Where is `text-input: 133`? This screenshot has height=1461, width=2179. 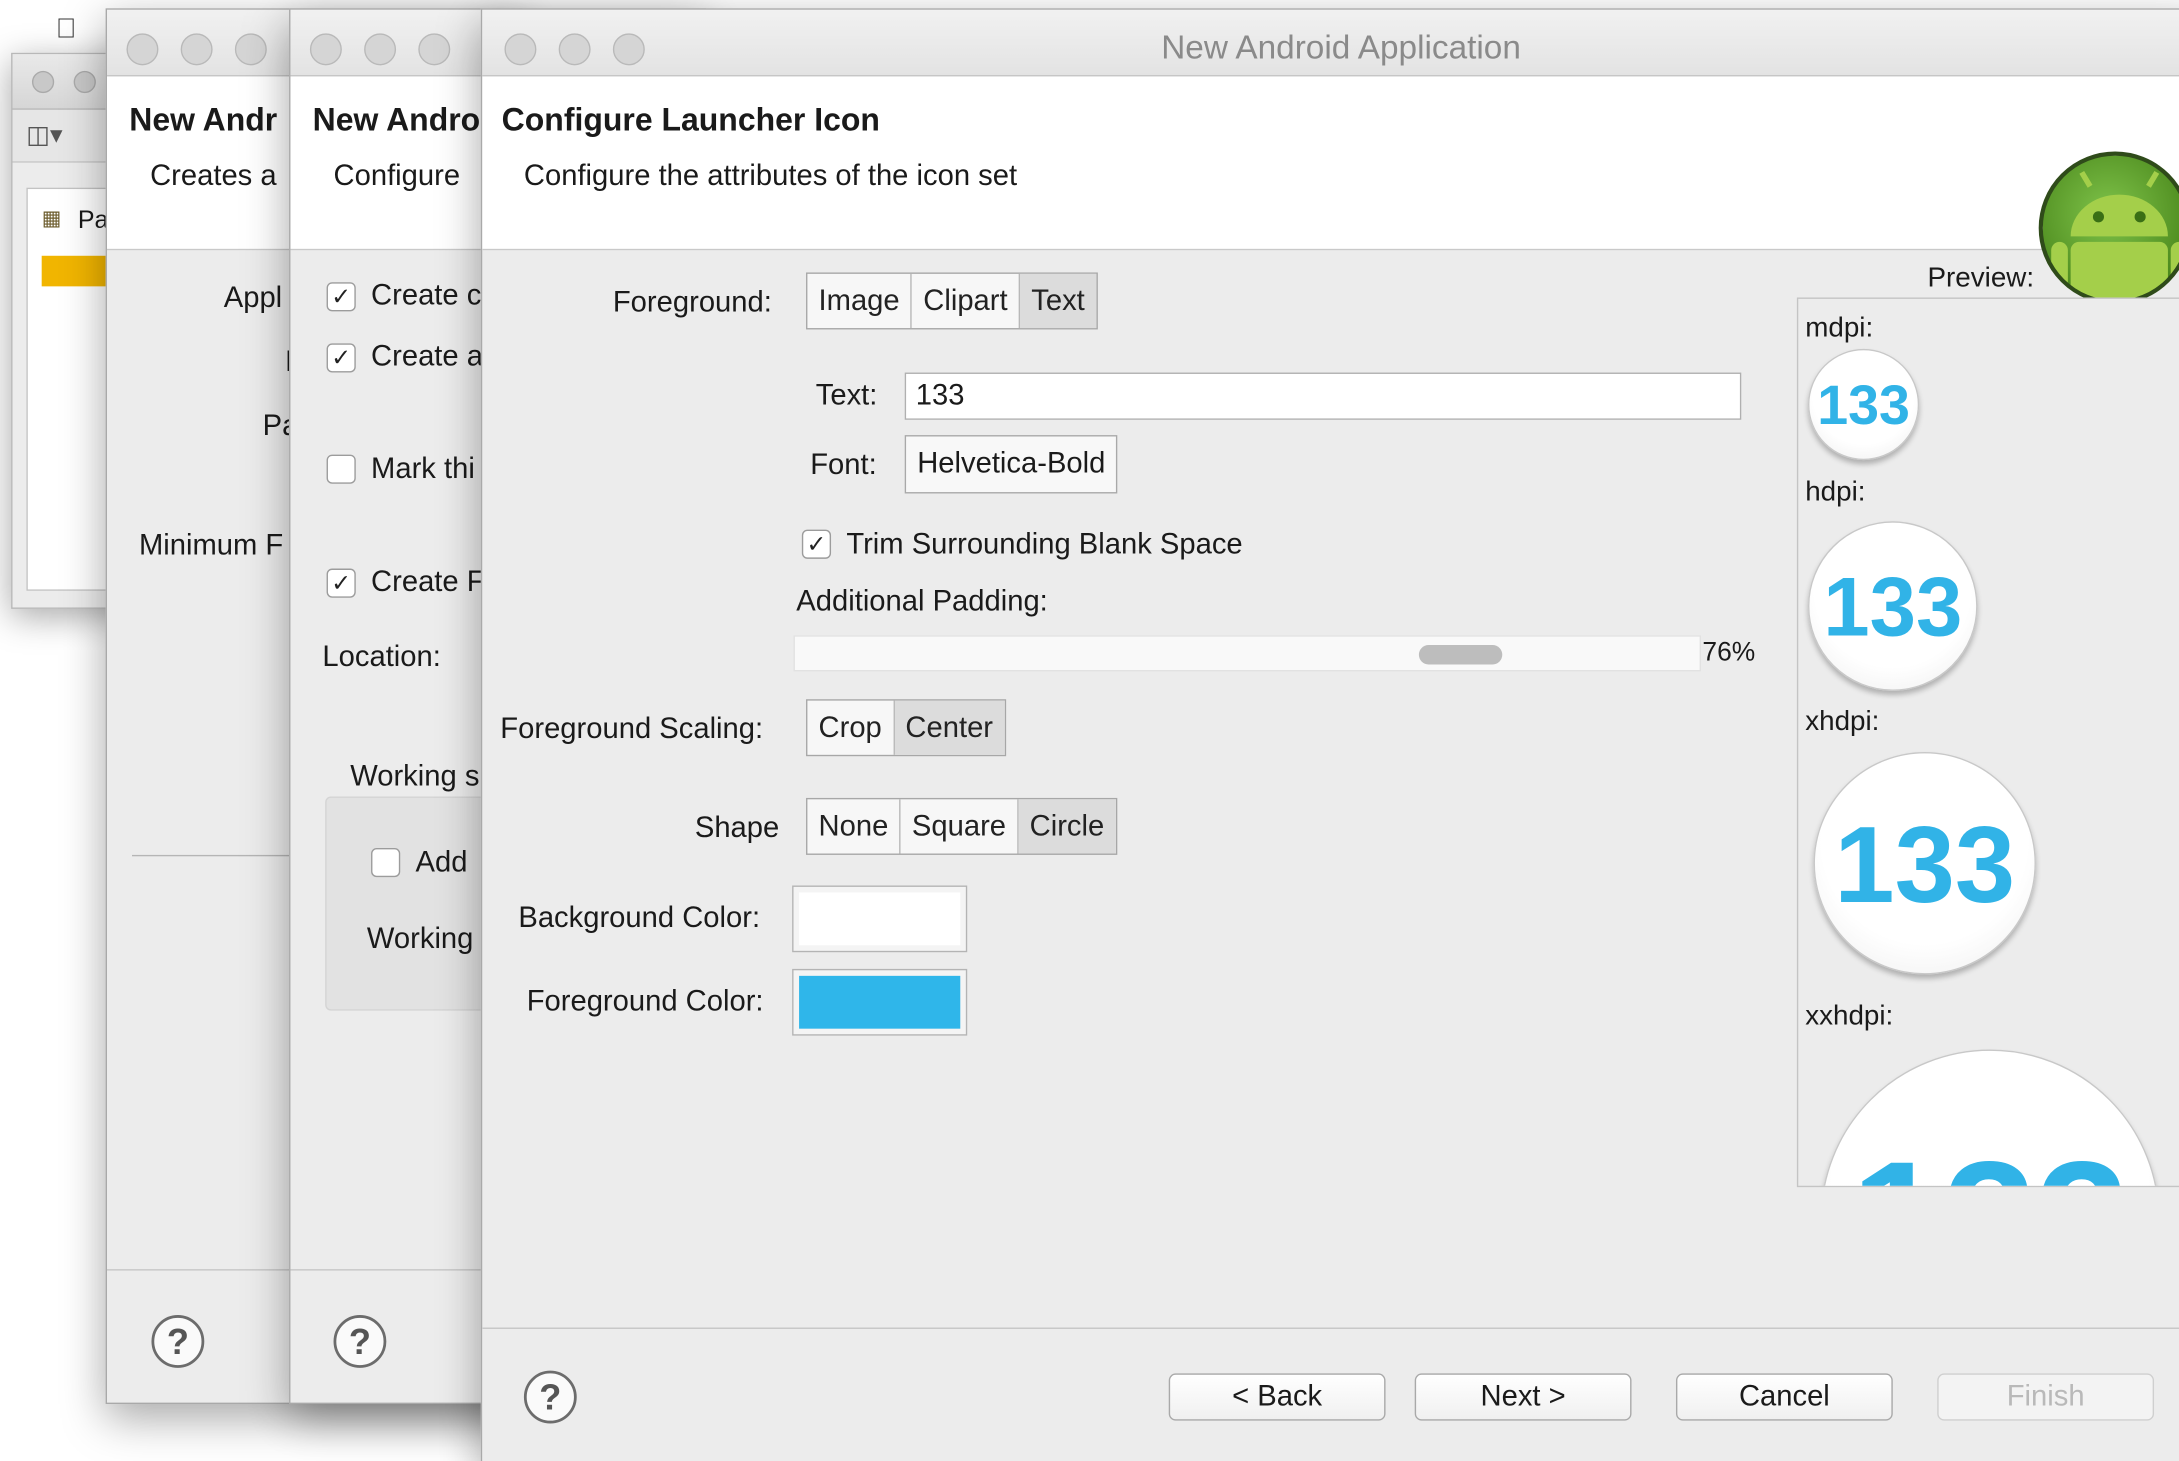
text-input: 133 is located at coordinates (1323, 396).